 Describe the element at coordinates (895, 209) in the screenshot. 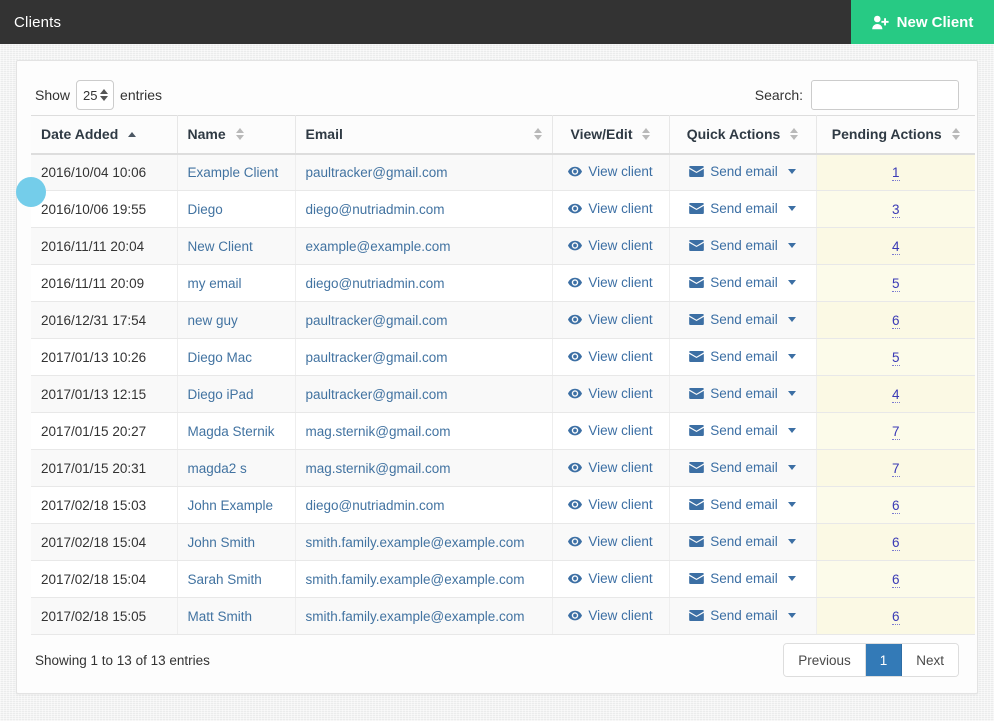

I see `pending-actions-link: 3` at that location.